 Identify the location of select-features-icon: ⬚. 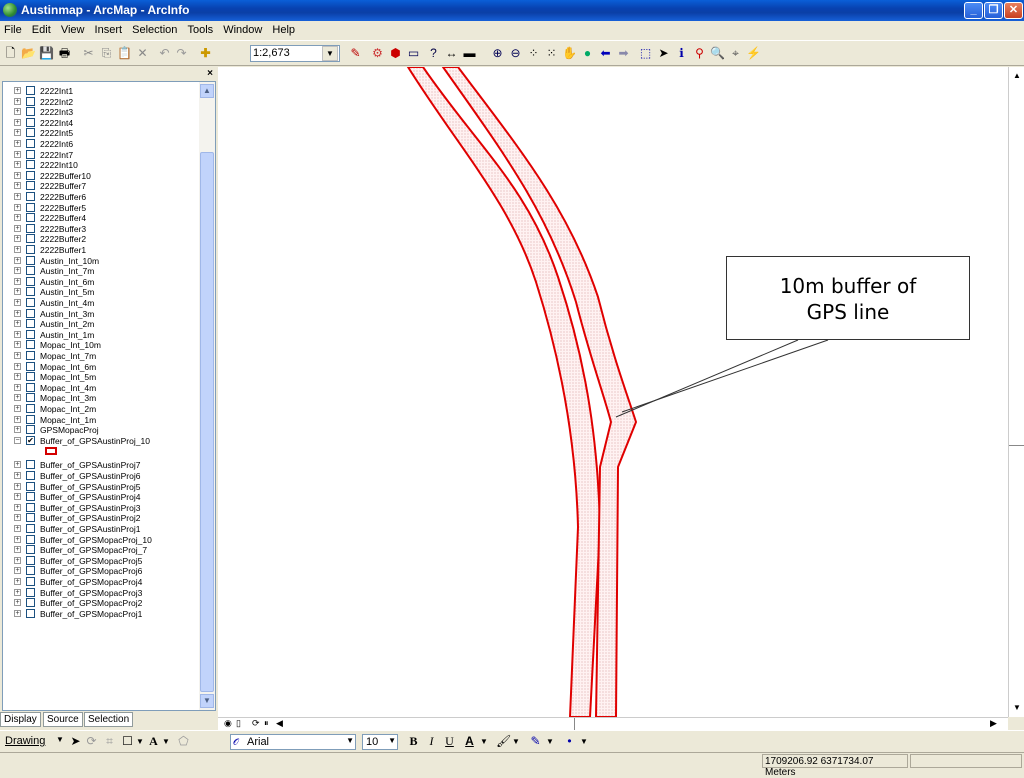
(645, 53).